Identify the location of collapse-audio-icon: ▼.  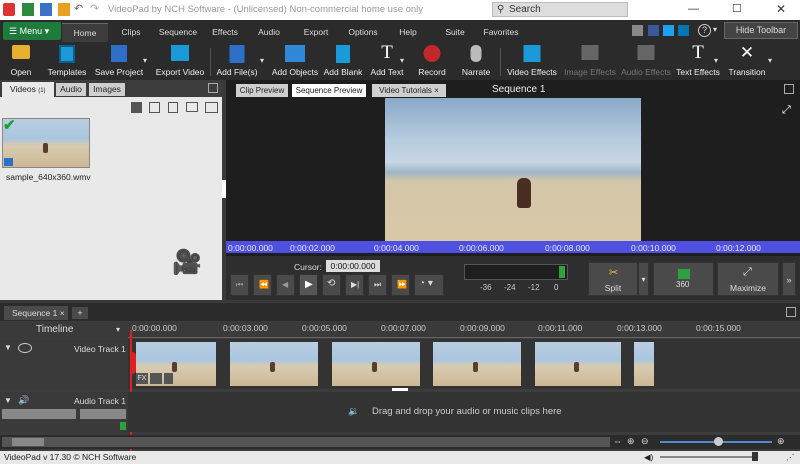
(8, 400).